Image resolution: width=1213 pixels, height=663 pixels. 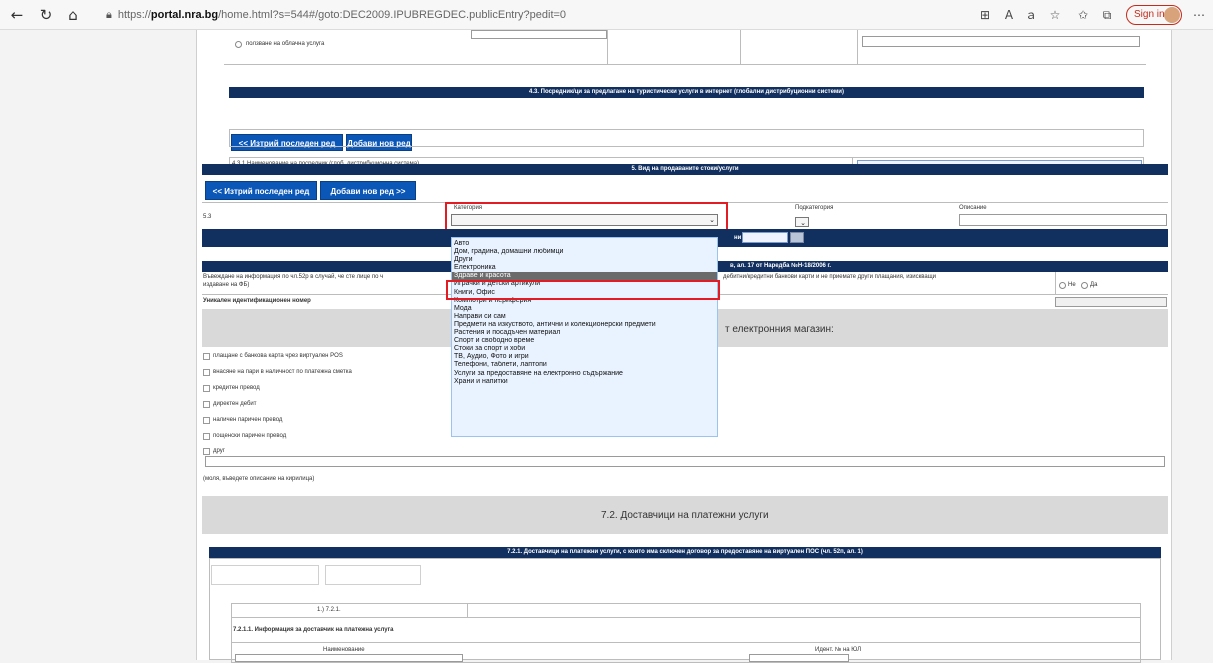 What do you see at coordinates (584, 365) in the screenshot?
I see `dropdown-option: Телефони, таблети, лаптопи` at bounding box center [584, 365].